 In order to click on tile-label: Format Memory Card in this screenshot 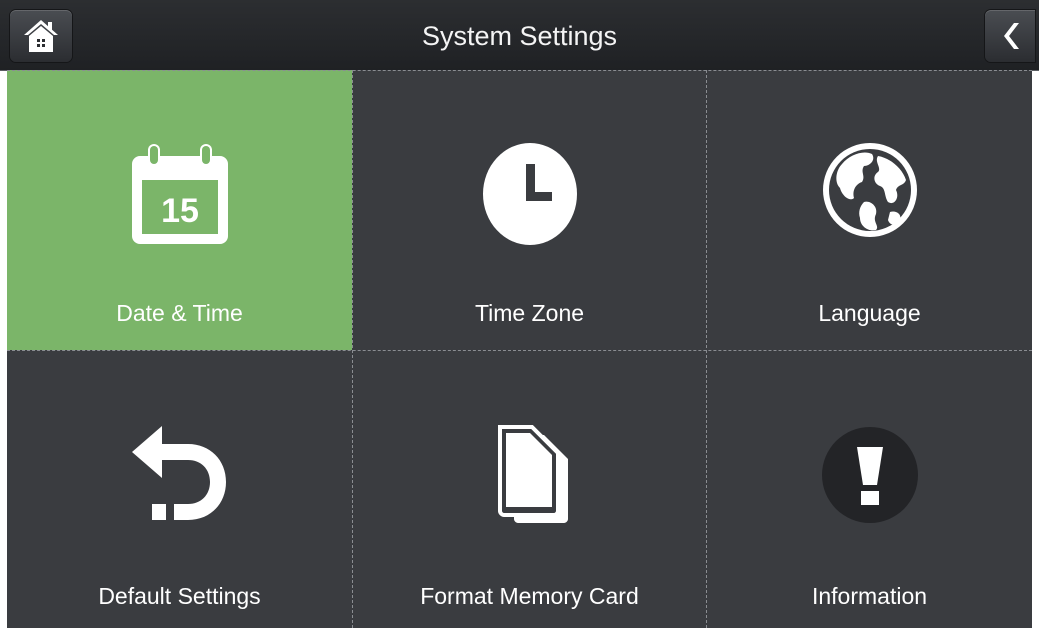, I will do `click(529, 596)`.